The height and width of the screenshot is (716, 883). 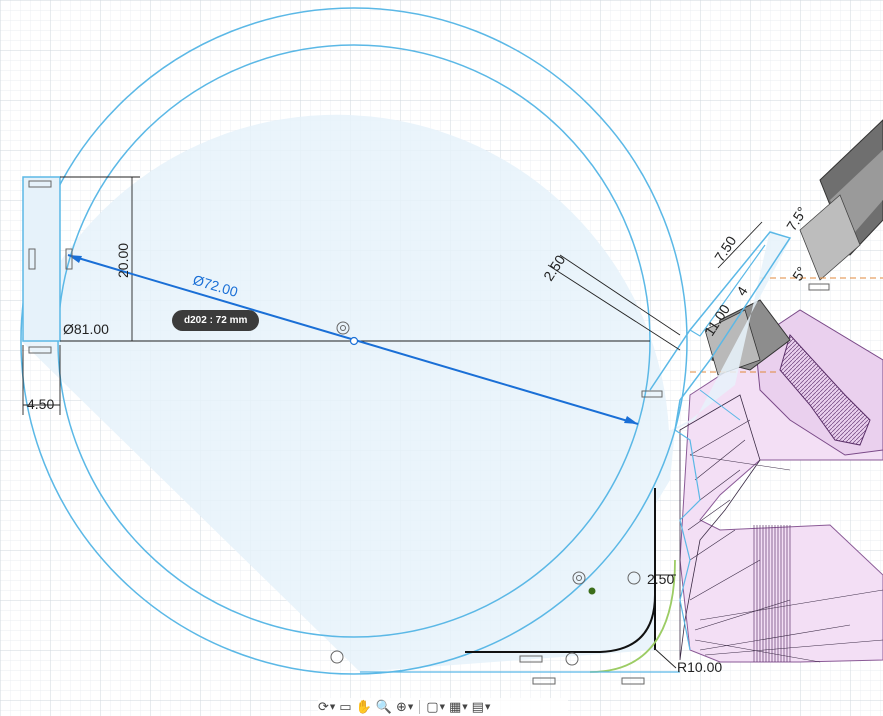 I want to click on orbit-icon: ⟳ ▼, so click(x=326, y=707).